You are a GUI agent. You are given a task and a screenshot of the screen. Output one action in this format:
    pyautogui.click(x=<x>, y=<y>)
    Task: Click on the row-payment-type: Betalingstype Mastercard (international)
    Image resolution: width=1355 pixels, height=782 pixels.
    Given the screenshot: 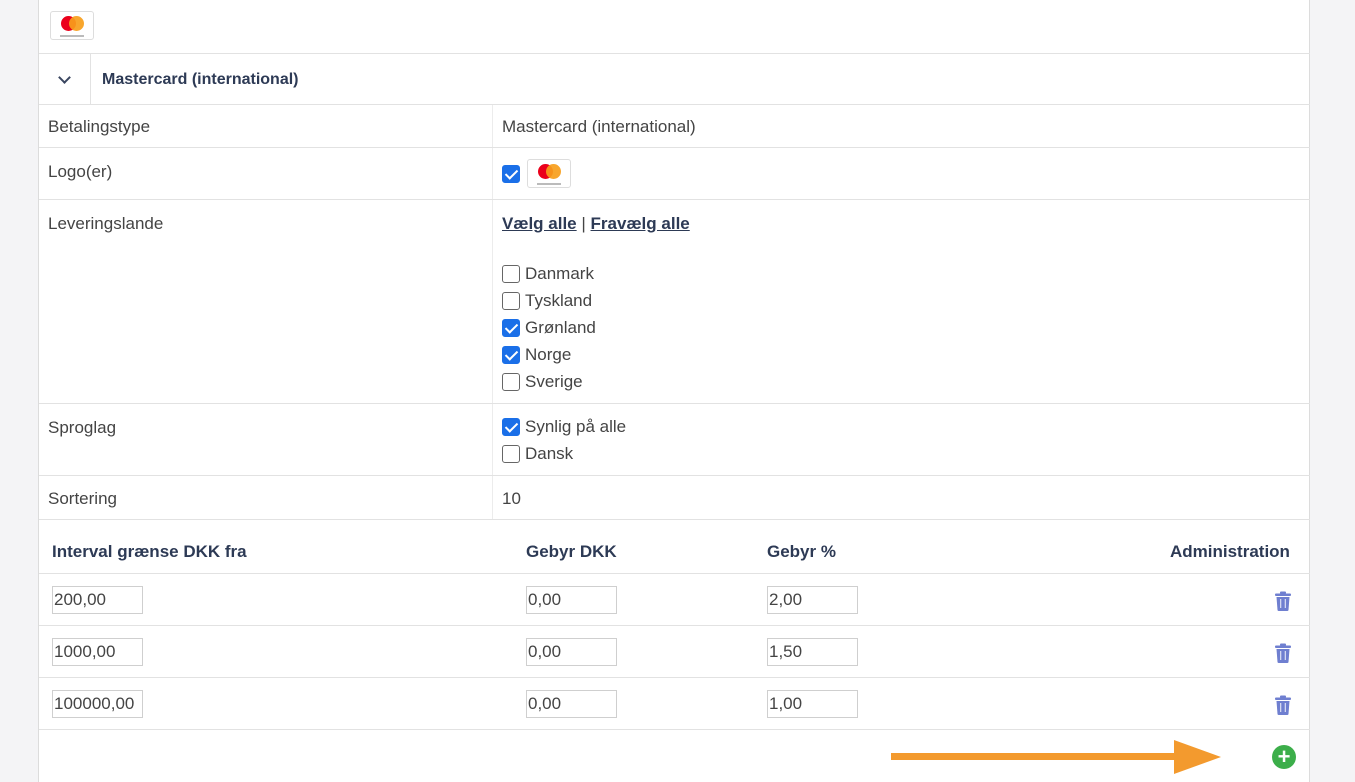 What is the action you would take?
    pyautogui.click(x=674, y=126)
    